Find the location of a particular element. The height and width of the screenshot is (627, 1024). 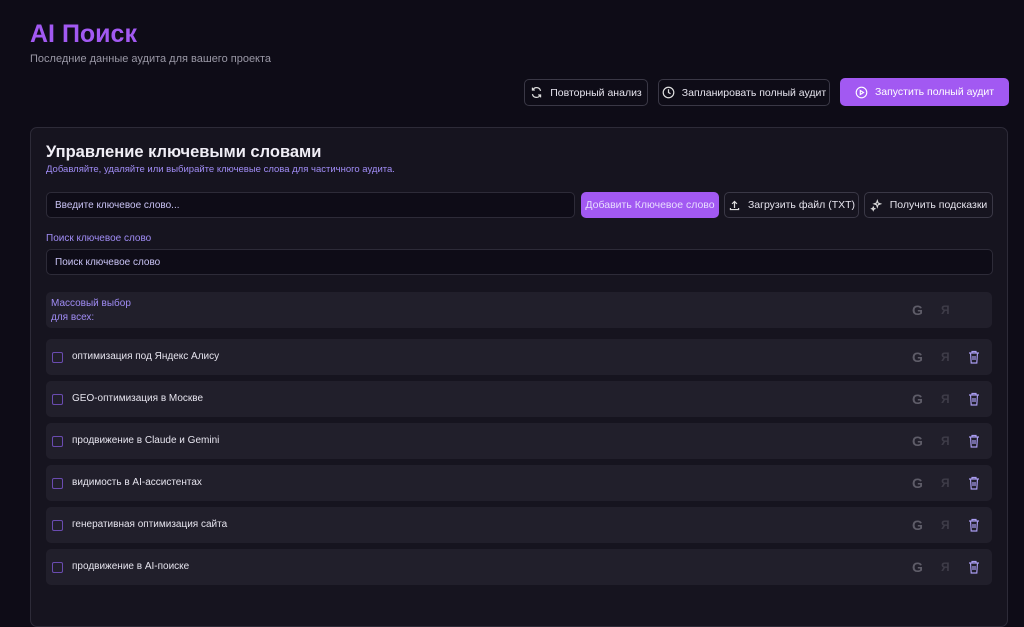

refresh-icon is located at coordinates (537, 92).